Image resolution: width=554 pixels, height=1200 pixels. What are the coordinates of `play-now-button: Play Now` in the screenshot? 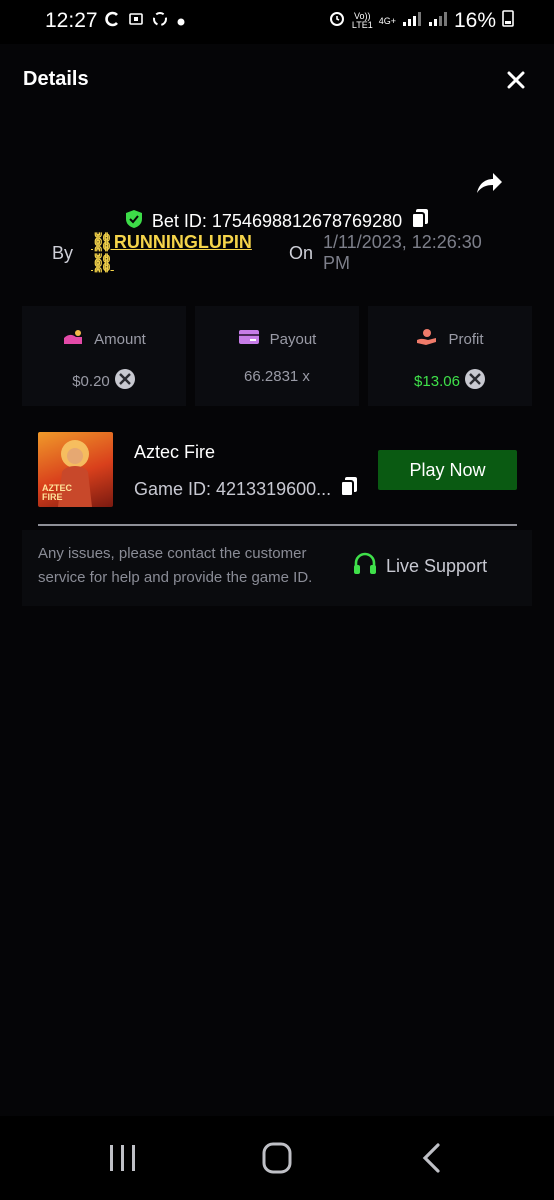 It's located at (447, 470).